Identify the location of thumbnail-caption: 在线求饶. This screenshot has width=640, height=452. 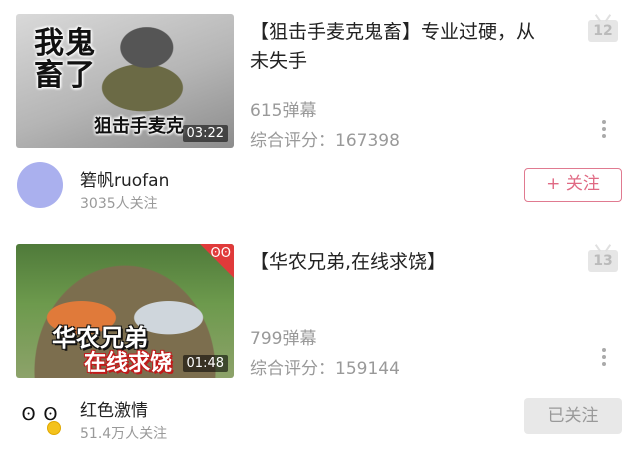
(128, 363).